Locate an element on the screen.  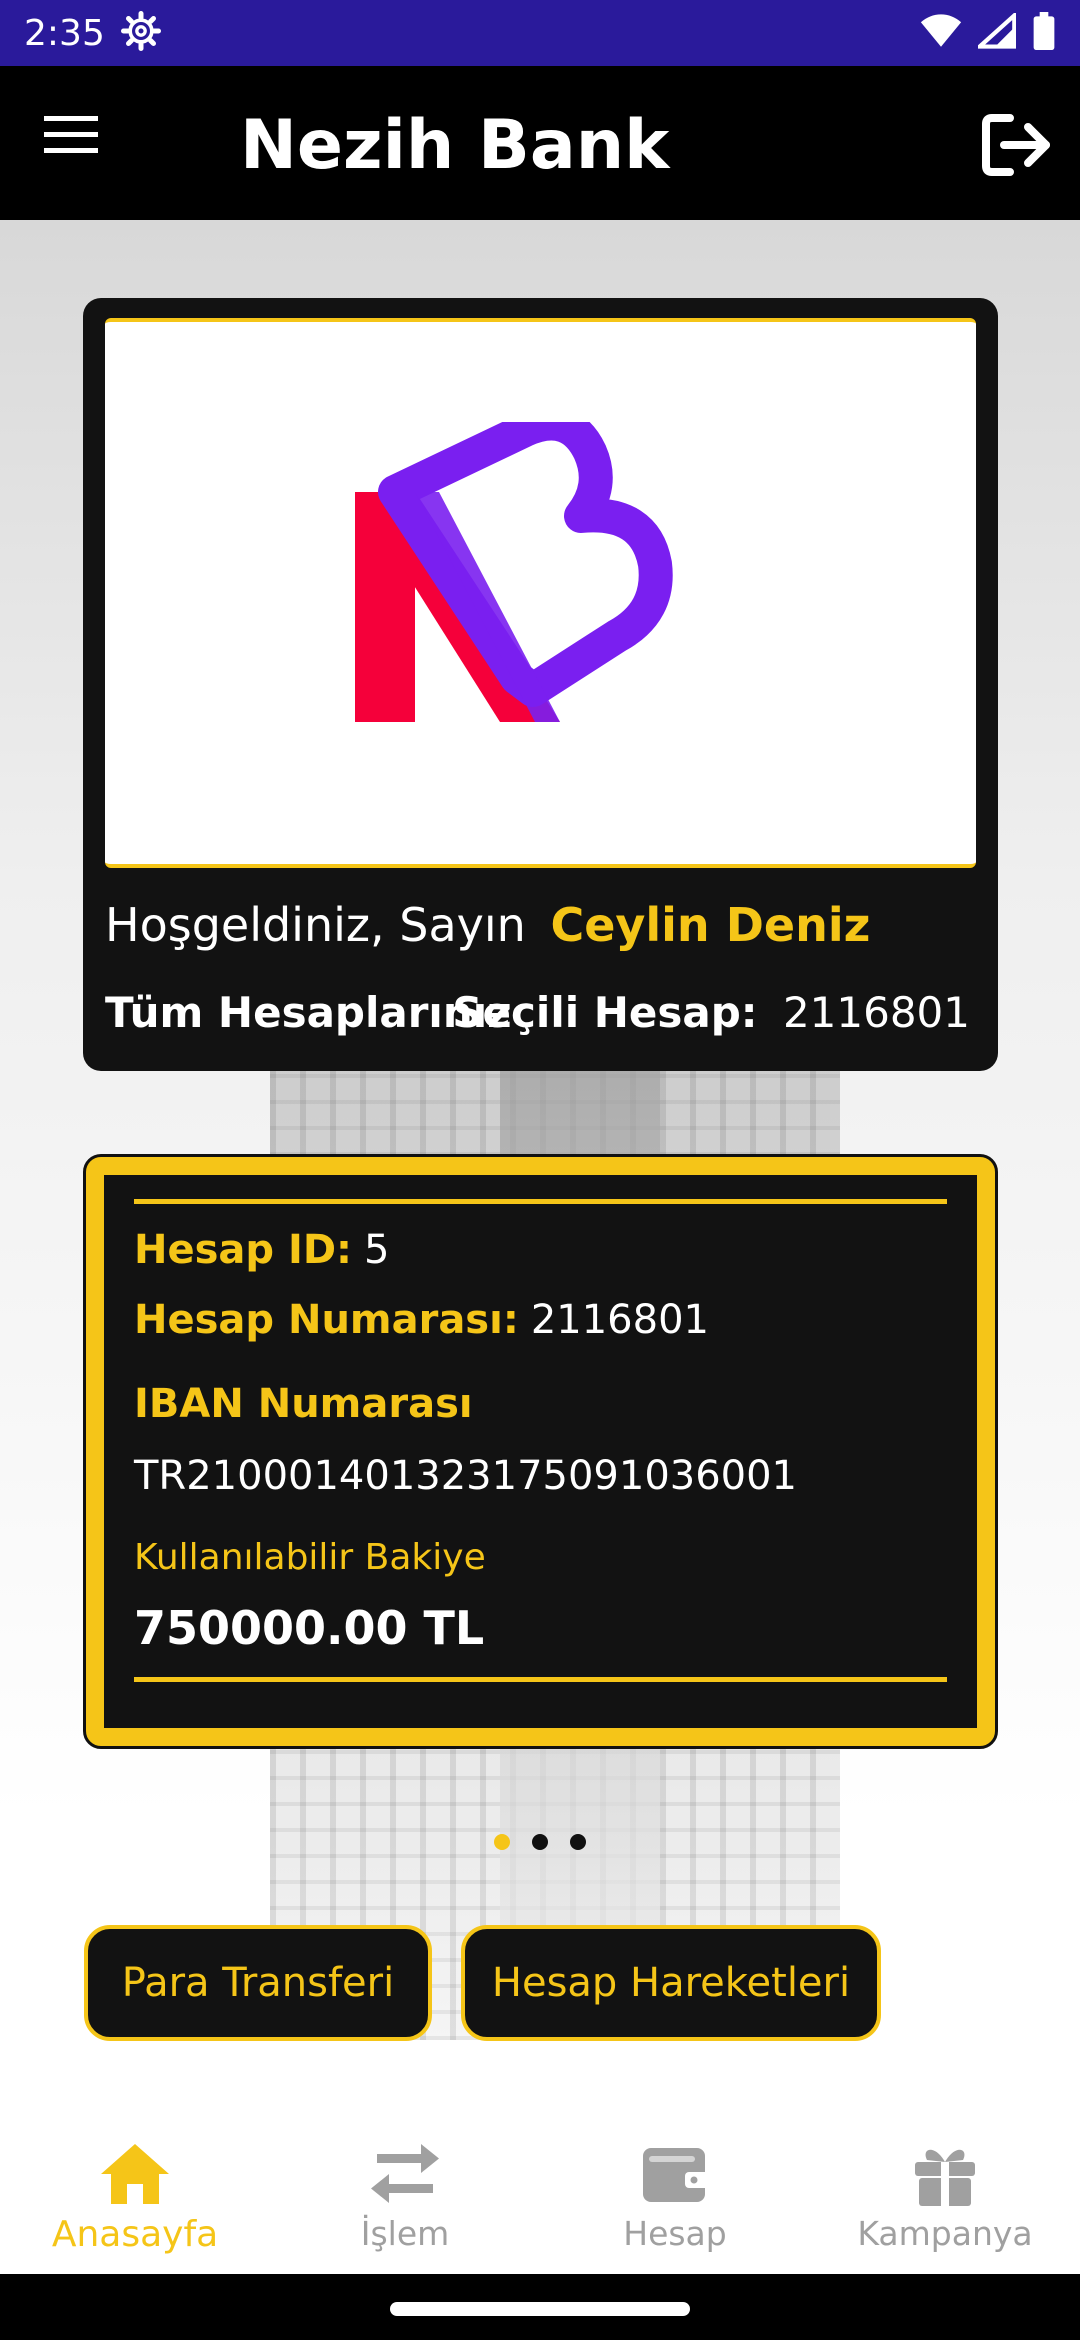
status-left: 2:35 is located at coordinates (92, 33).